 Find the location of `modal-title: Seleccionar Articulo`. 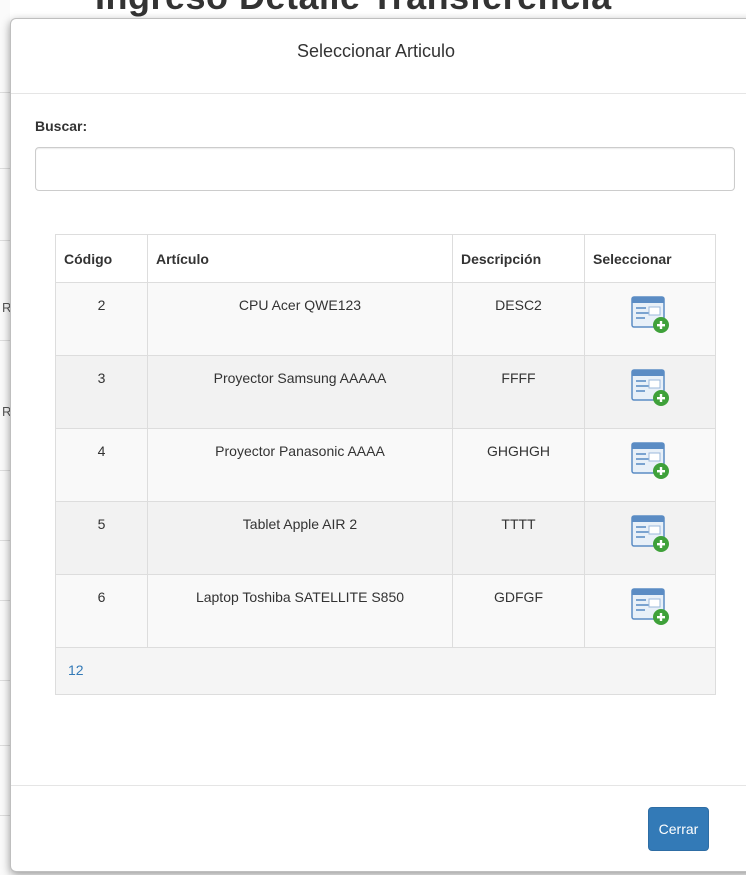

modal-title: Seleccionar Articulo is located at coordinates (376, 51).